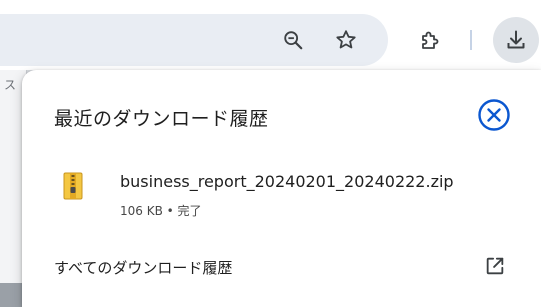 The width and height of the screenshot is (541, 307). Describe the element at coordinates (471, 40) in the screenshot. I see `toolbar-divider` at that location.